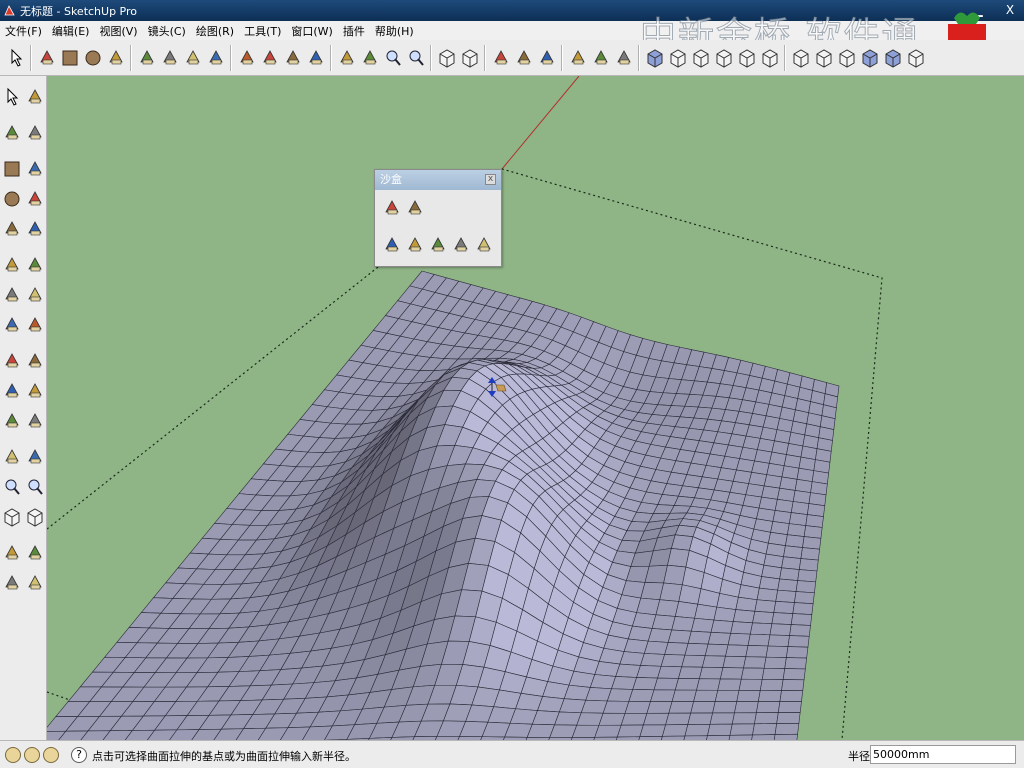 The image size is (1024, 768). I want to click on 3d-text-icon, so click(35, 421).